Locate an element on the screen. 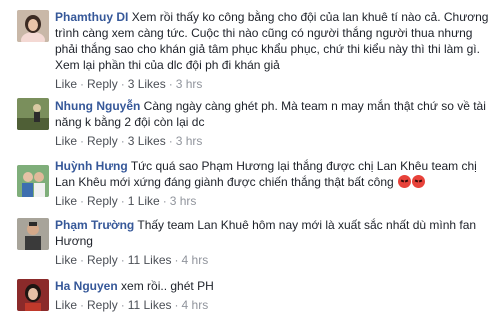  comment-text: xem rồi.. ghét PH is located at coordinates (167, 286).